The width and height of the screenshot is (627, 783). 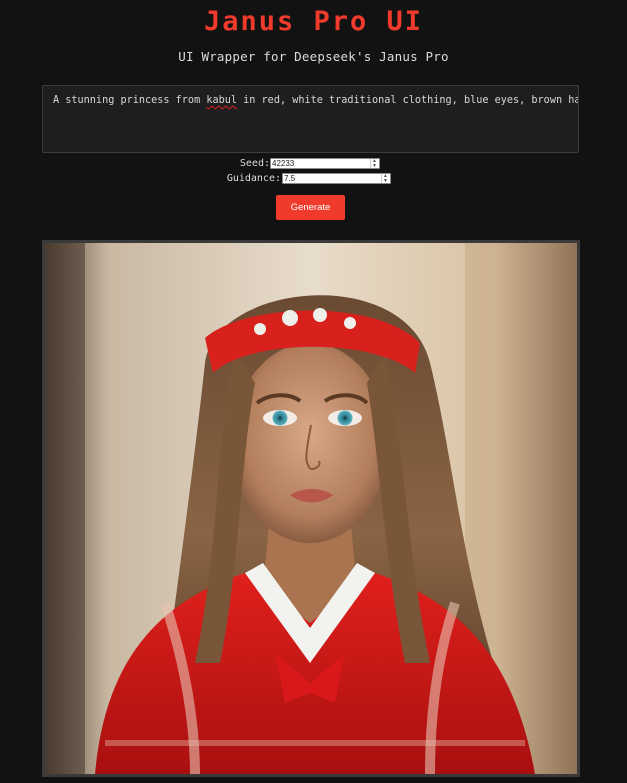 I want to click on generate-button: Generate, so click(x=310, y=207).